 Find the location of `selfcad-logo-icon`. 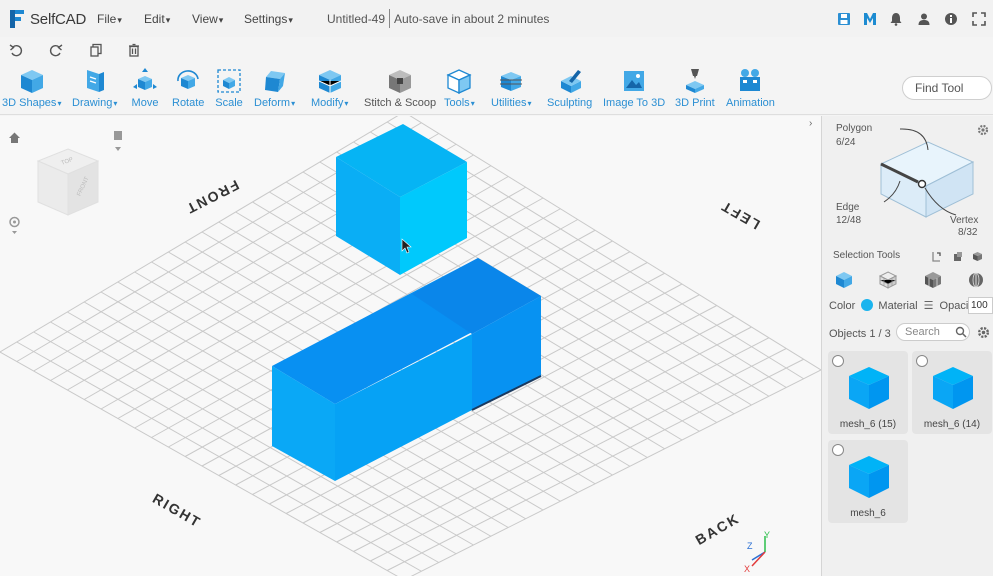

selfcad-logo-icon is located at coordinates (17, 19).